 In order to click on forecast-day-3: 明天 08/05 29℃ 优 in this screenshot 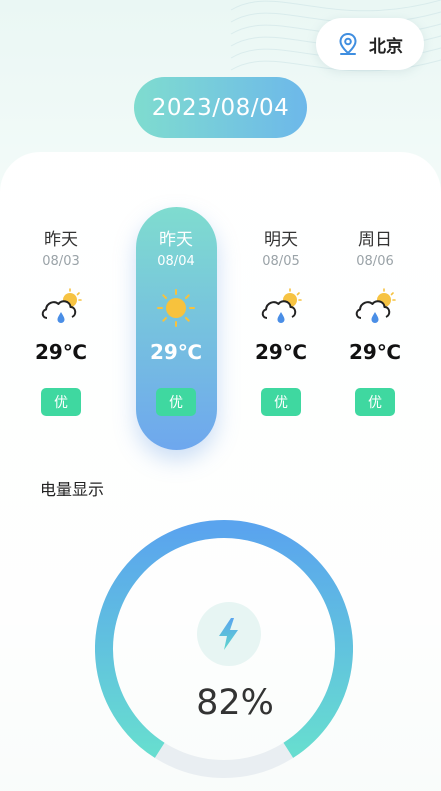, I will do `click(281, 322)`.